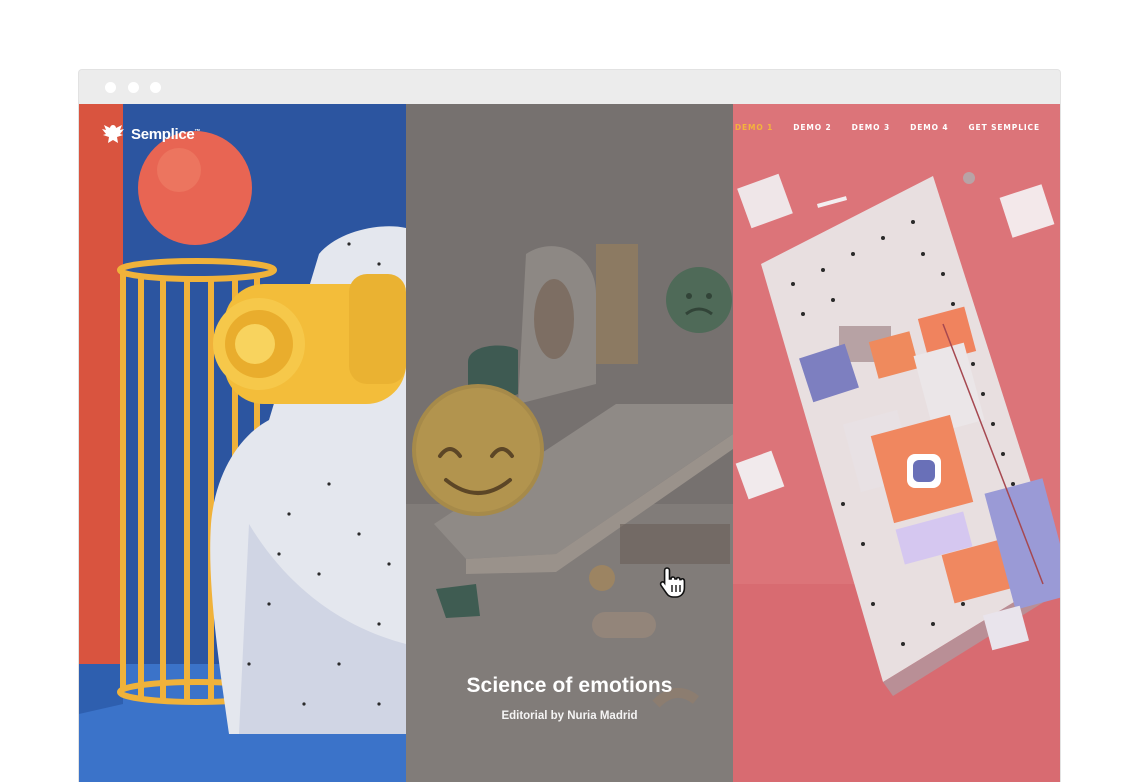 The width and height of the screenshot is (1140, 782). I want to click on project-title: Science of emotions, so click(569, 686).